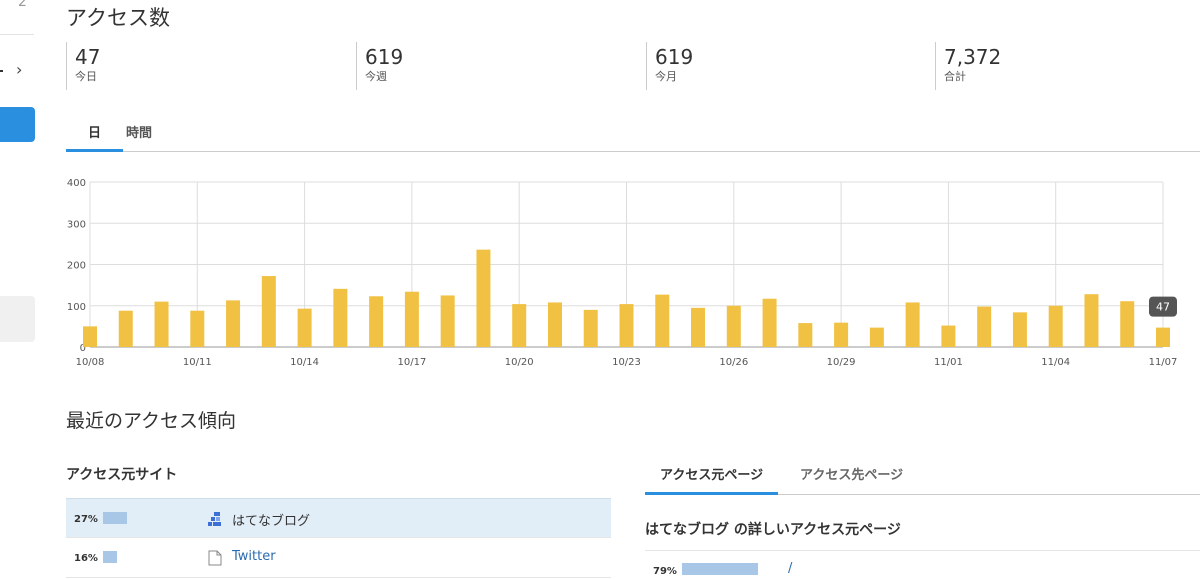  I want to click on tab-hour: 時間, so click(139, 137).